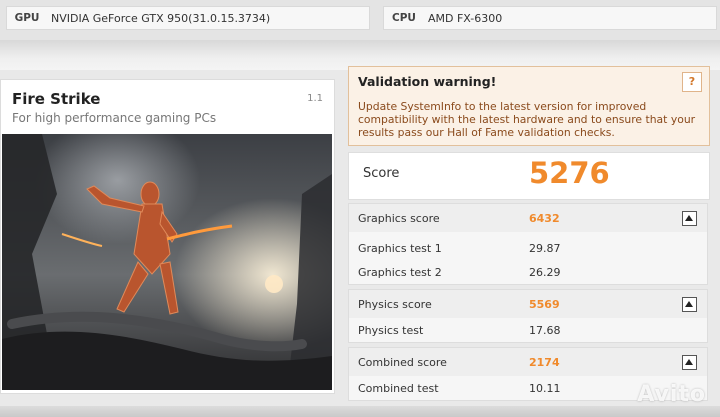  Describe the element at coordinates (544, 304) in the screenshot. I see `physics-score-value: 5569` at that location.